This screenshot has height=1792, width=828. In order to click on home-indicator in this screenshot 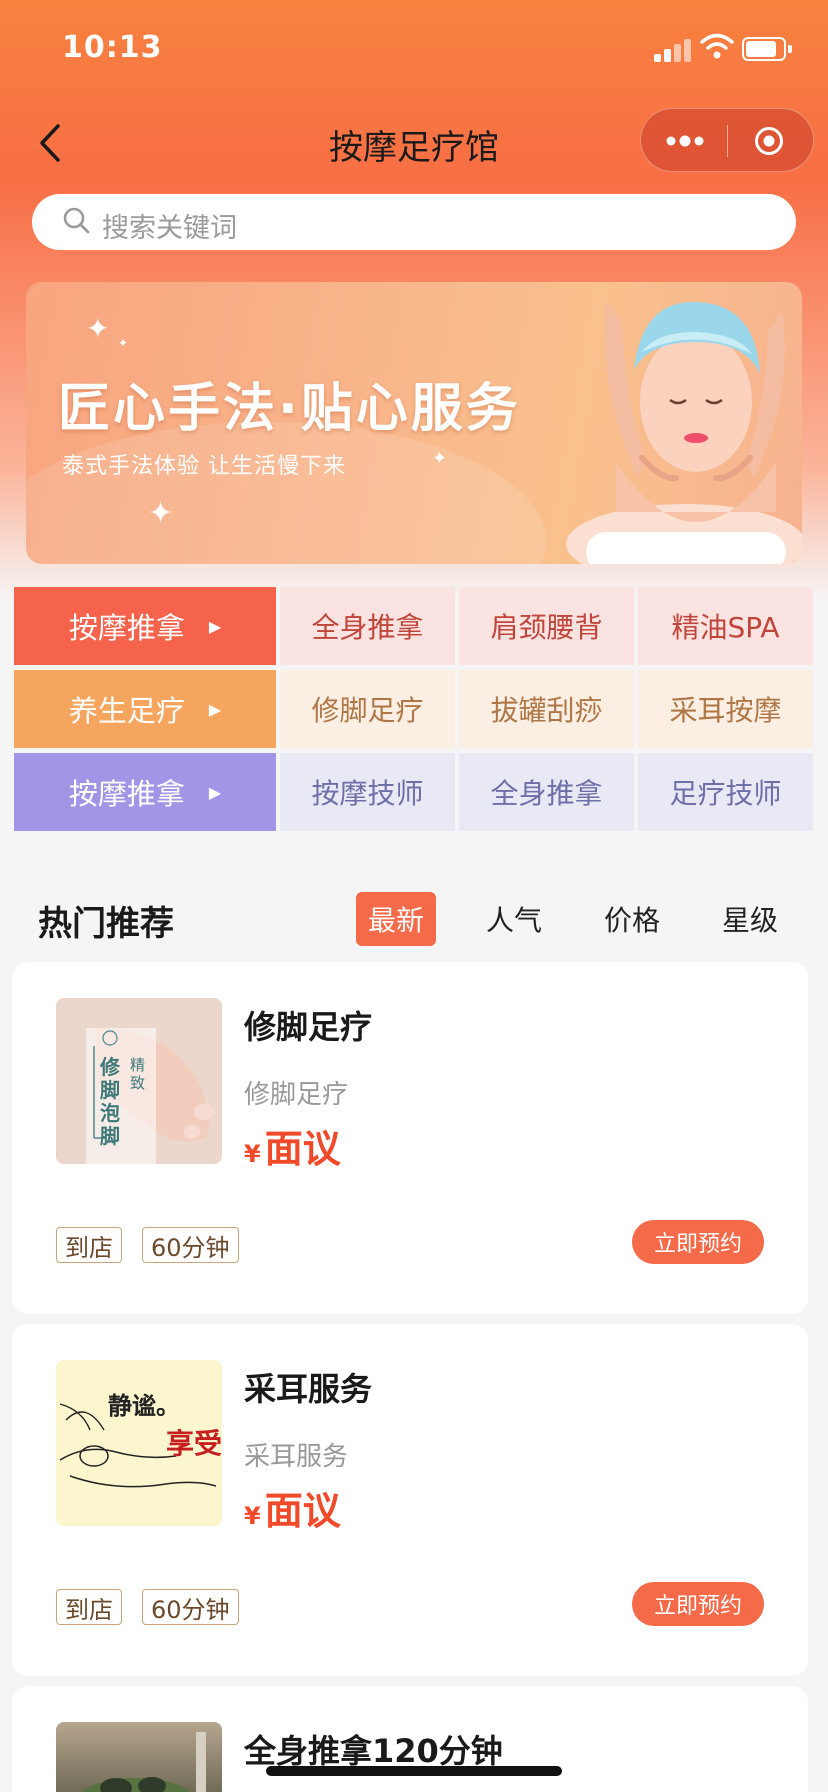, I will do `click(414, 1771)`.